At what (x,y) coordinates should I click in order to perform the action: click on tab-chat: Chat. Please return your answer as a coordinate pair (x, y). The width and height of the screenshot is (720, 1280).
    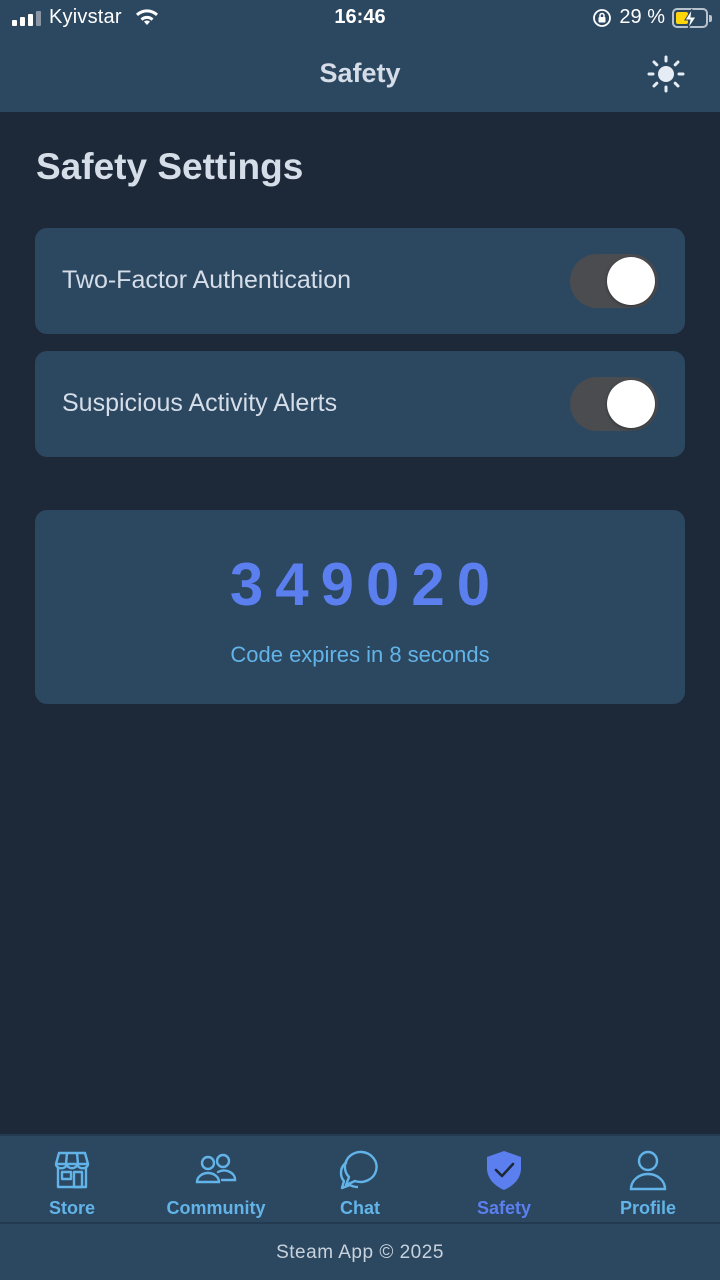
    Looking at the image, I should click on (360, 1179).